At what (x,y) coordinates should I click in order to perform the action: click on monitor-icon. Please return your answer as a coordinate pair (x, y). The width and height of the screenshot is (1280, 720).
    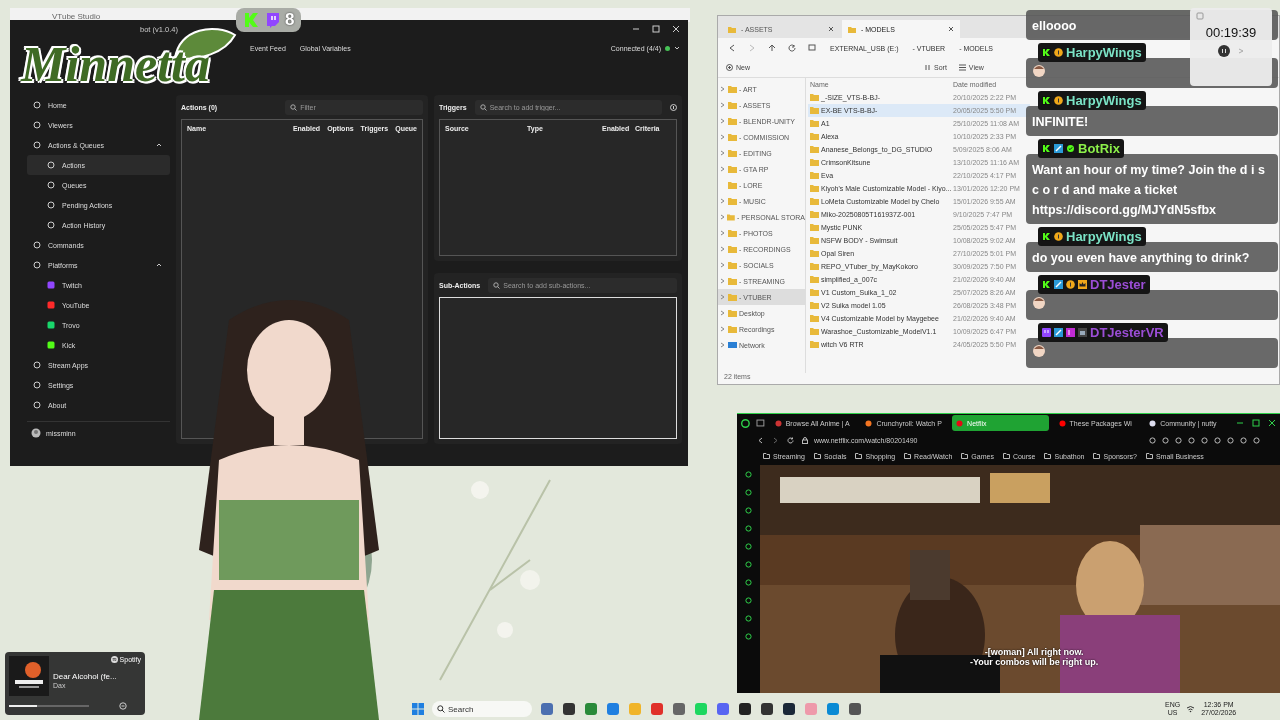
    Looking at the image, I should click on (812, 48).